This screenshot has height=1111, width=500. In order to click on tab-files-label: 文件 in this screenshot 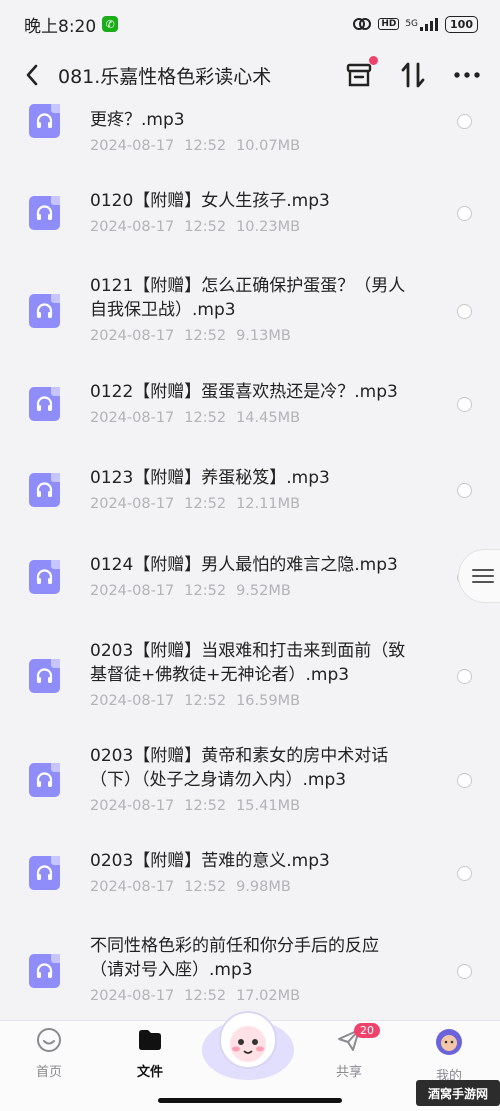, I will do `click(149, 1072)`.